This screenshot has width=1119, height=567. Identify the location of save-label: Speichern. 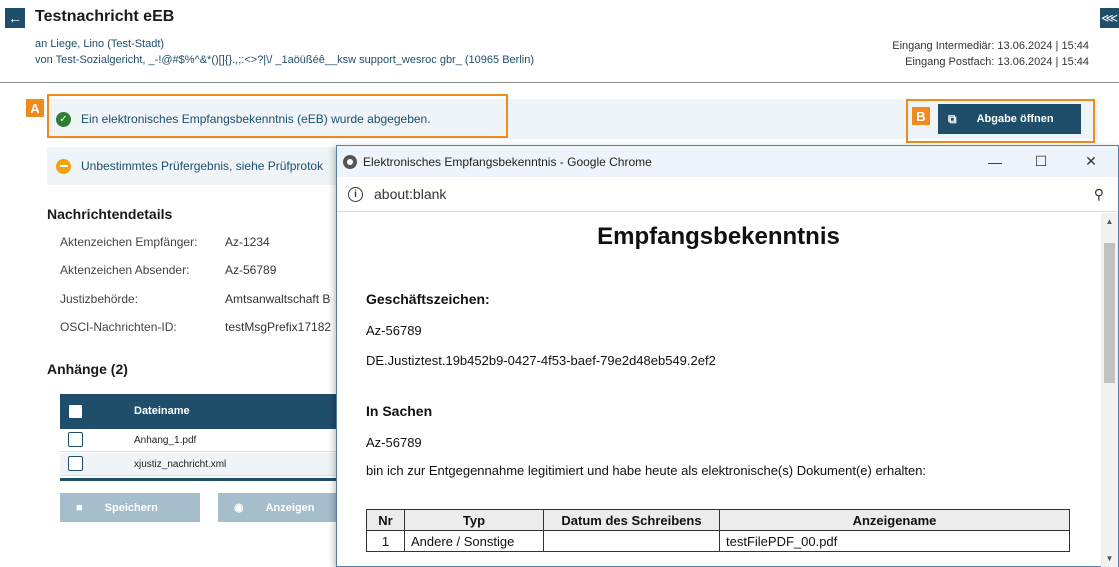
(131, 507).